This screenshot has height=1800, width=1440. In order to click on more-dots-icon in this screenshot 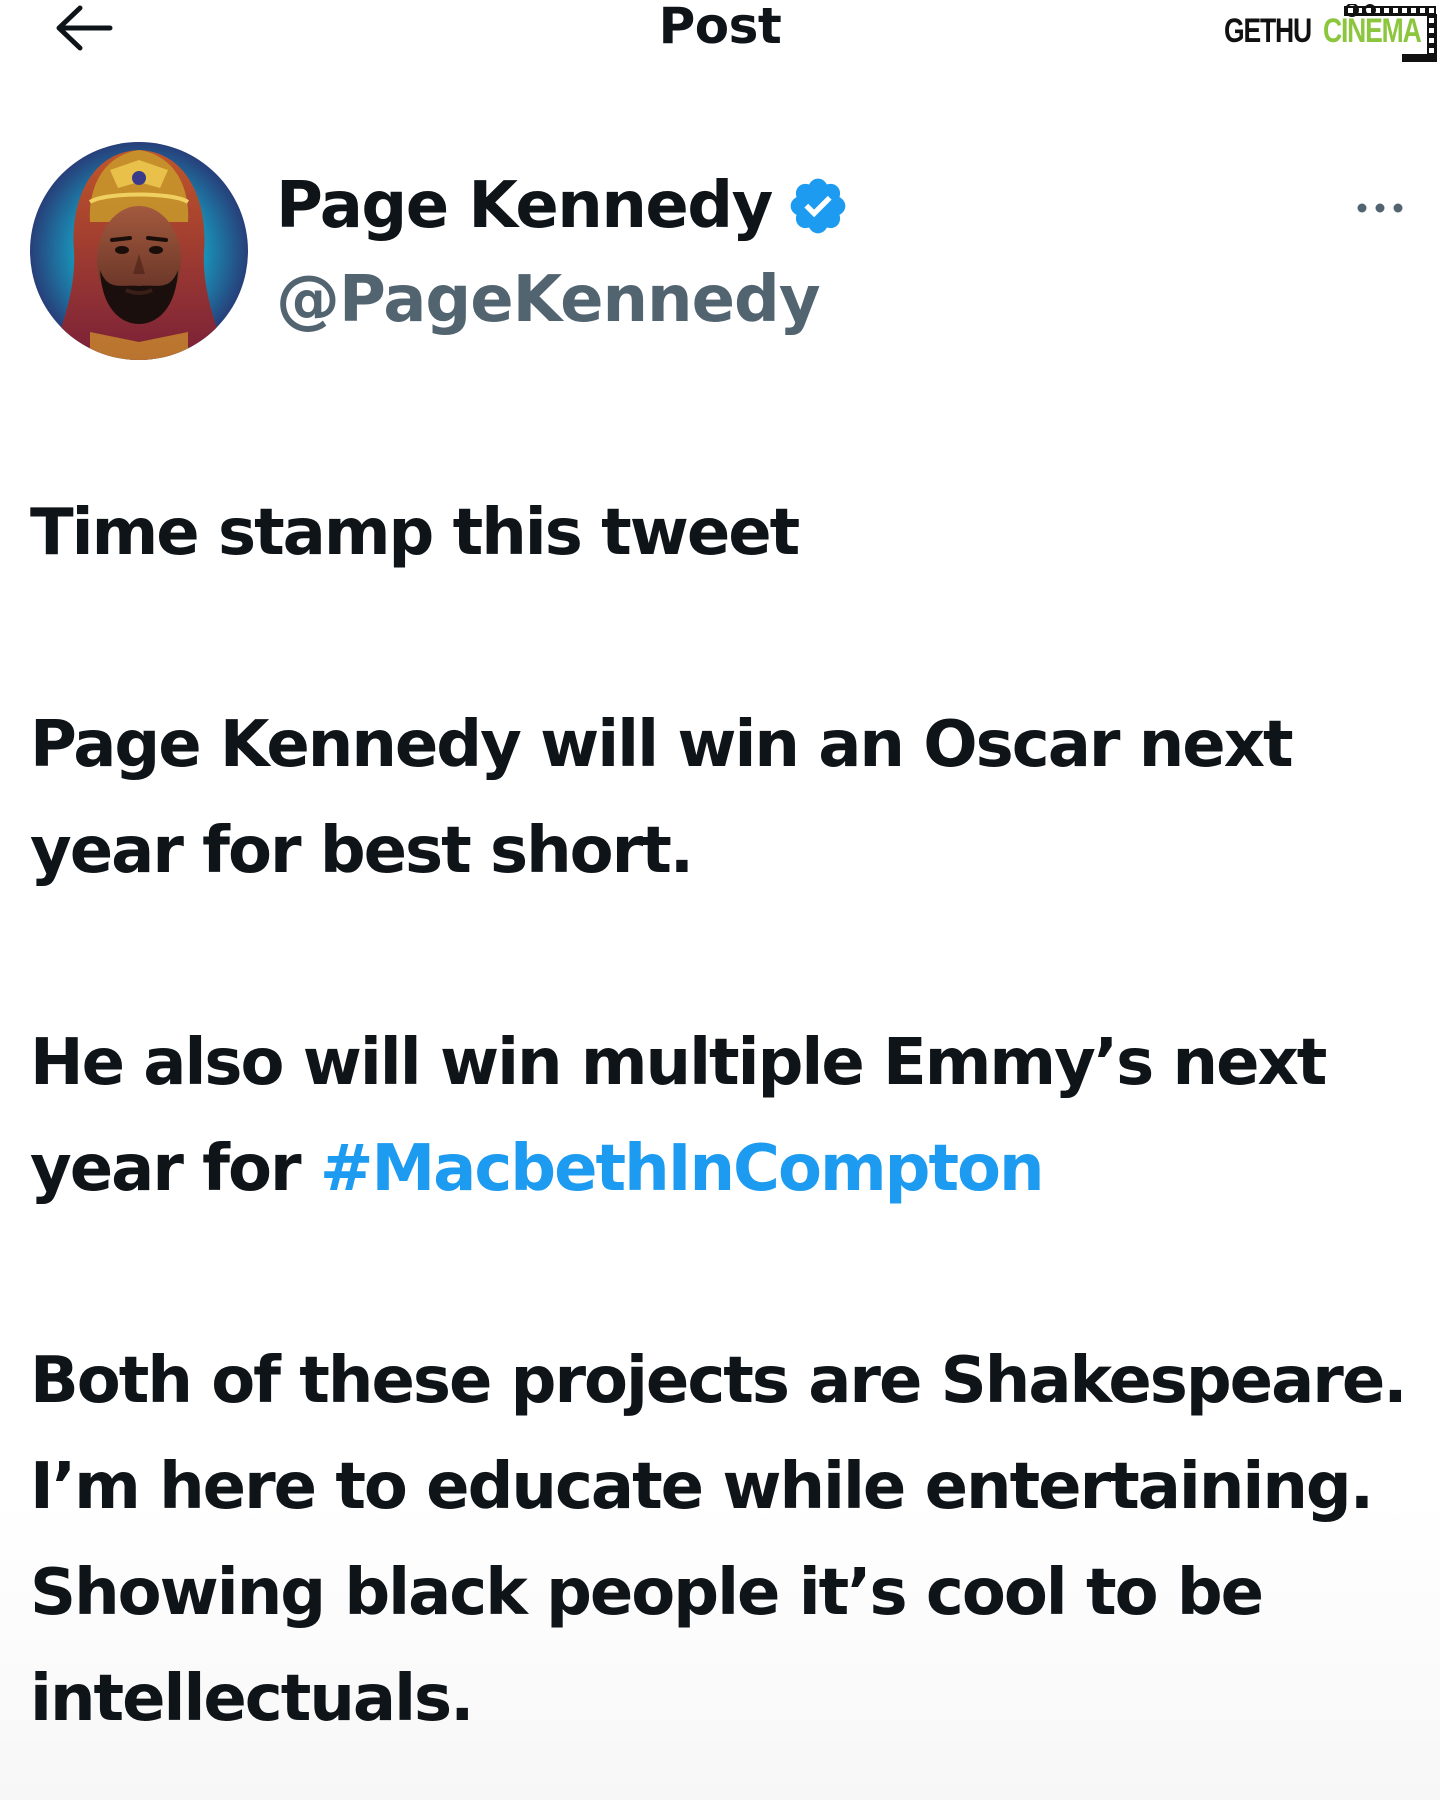, I will do `click(1380, 208)`.